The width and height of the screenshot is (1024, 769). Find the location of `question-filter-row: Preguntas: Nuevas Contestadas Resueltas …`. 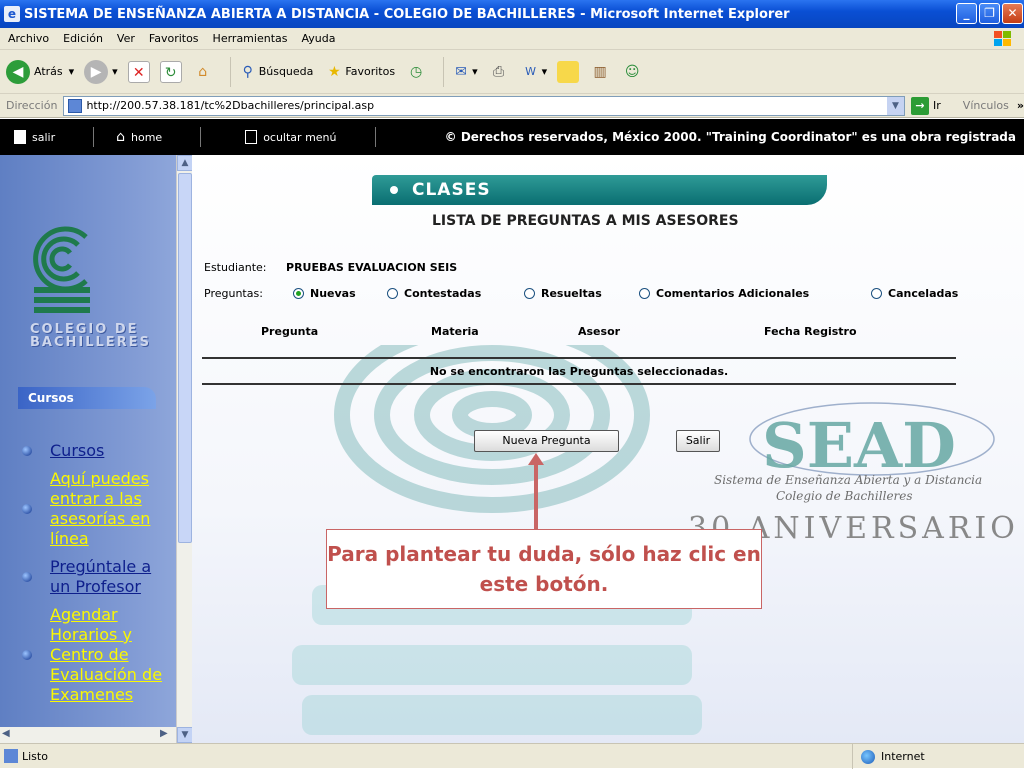

question-filter-row: Preguntas: Nuevas Contestadas Resueltas … is located at coordinates (604, 295).